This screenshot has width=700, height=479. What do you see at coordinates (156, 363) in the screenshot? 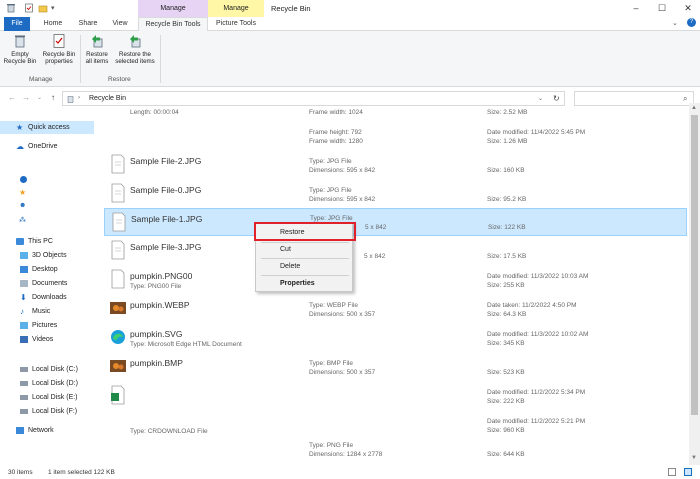
I see `file-name: pumpkin.BMP` at bounding box center [156, 363].